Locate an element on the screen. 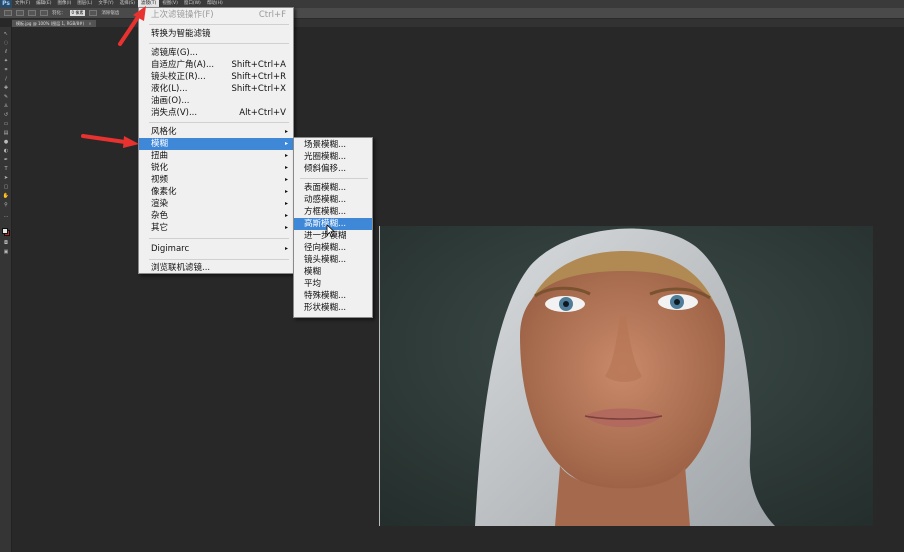  menu-item-label: 渲染 is located at coordinates (160, 204).